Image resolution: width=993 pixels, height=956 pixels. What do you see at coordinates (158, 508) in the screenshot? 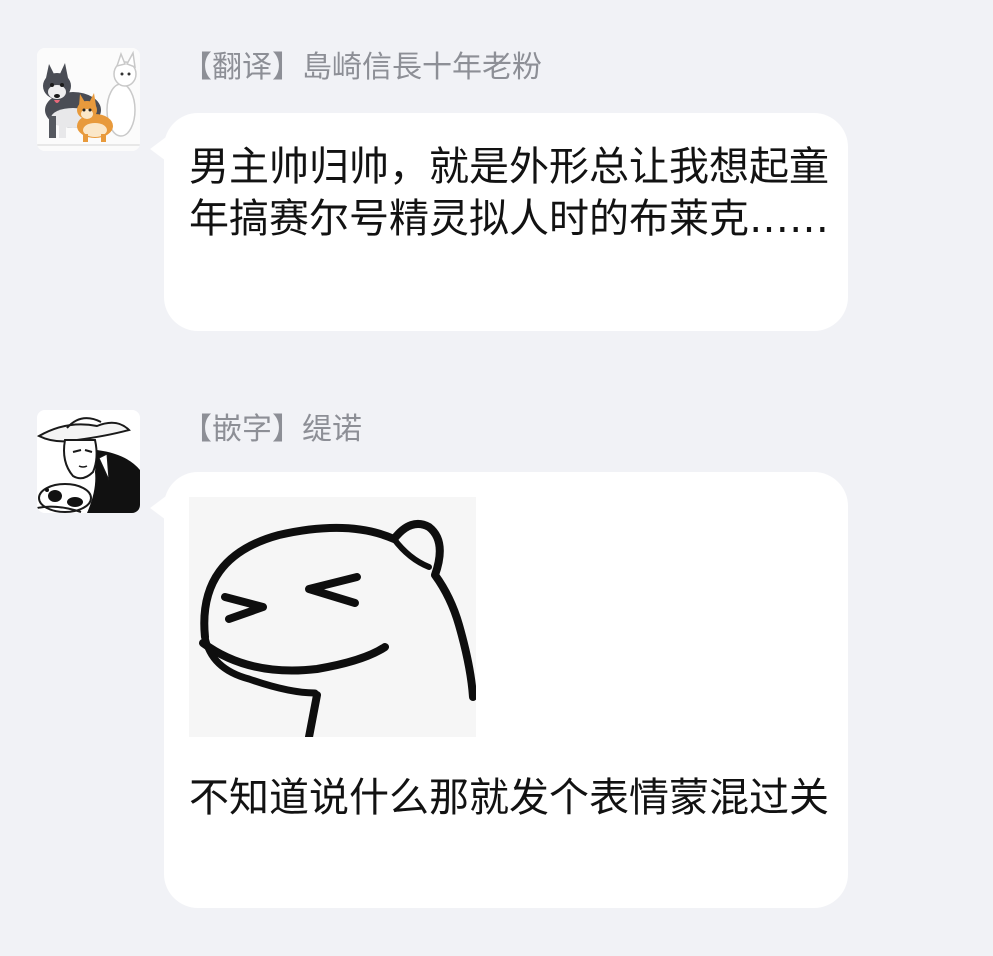
I see `bubble-tail` at bounding box center [158, 508].